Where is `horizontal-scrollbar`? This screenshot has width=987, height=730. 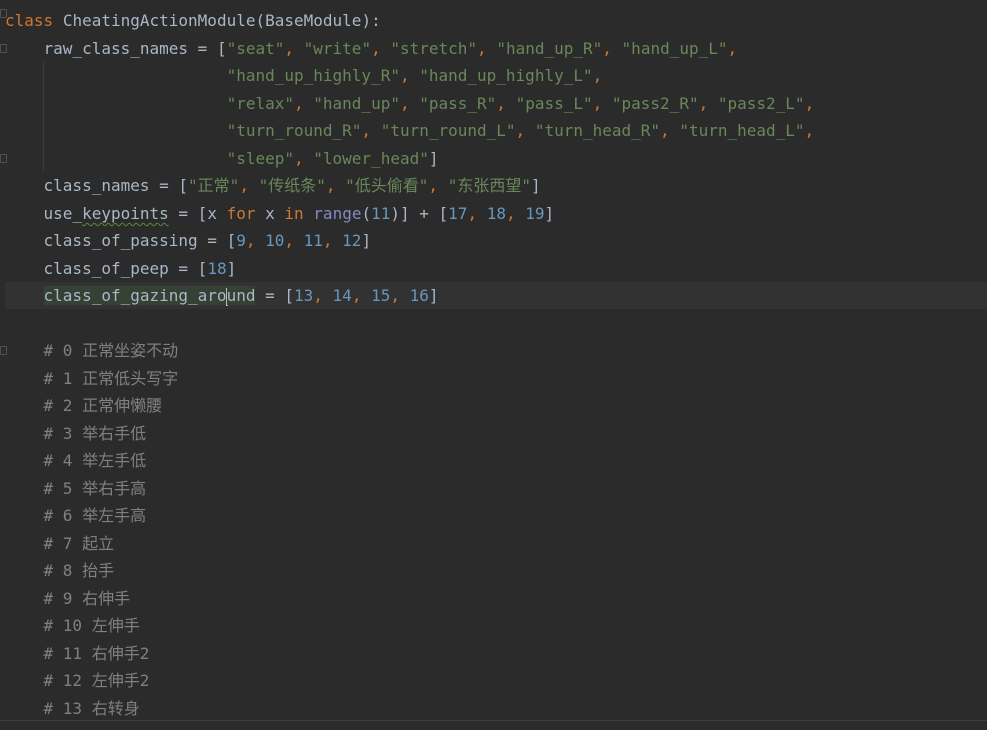
horizontal-scrollbar is located at coordinates (493, 725).